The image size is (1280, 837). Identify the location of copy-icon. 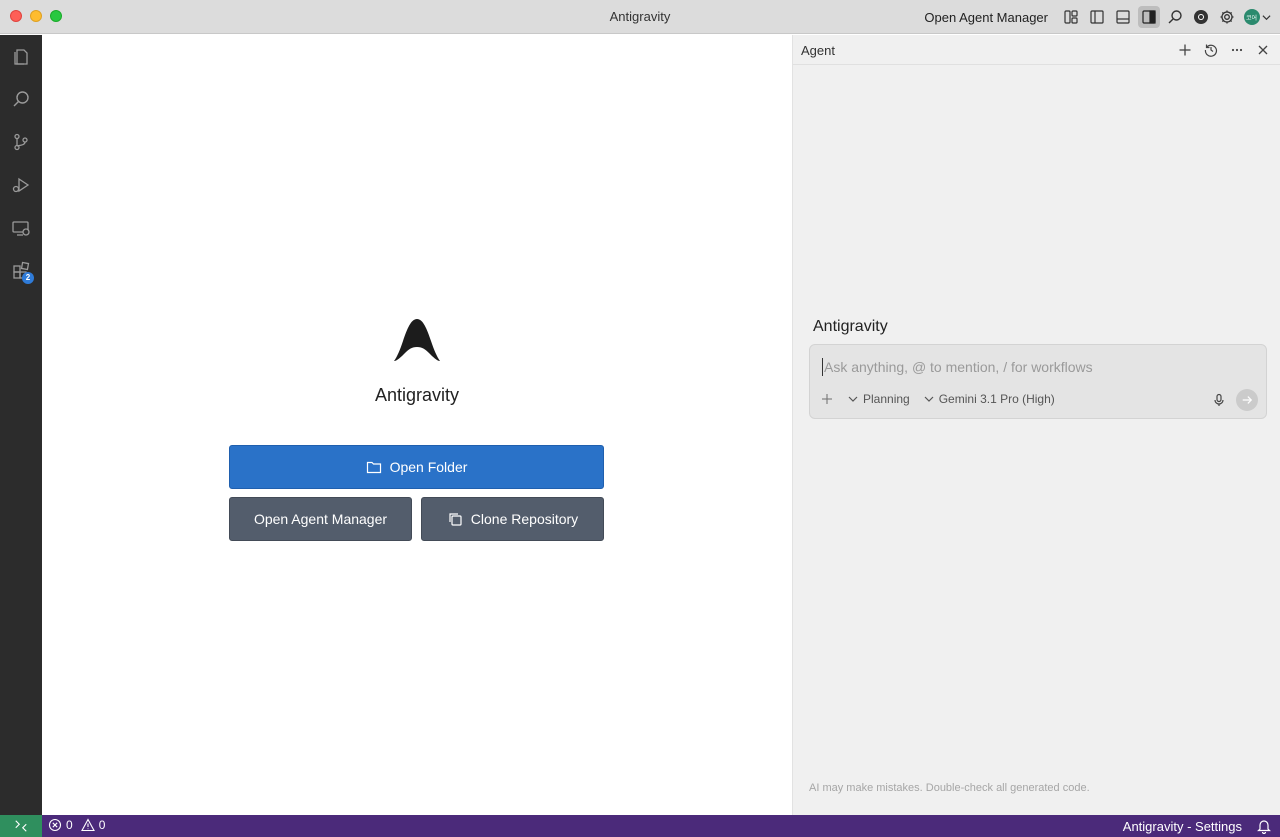
(455, 519).